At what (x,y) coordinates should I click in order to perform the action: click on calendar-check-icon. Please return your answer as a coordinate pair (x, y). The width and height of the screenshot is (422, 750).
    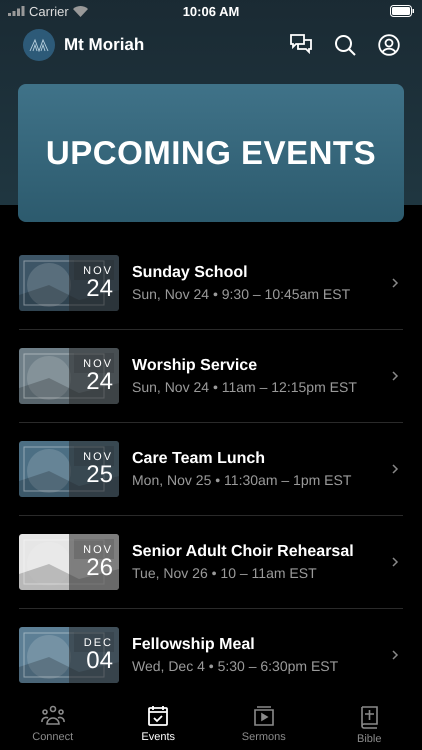
    Looking at the image, I should click on (158, 716).